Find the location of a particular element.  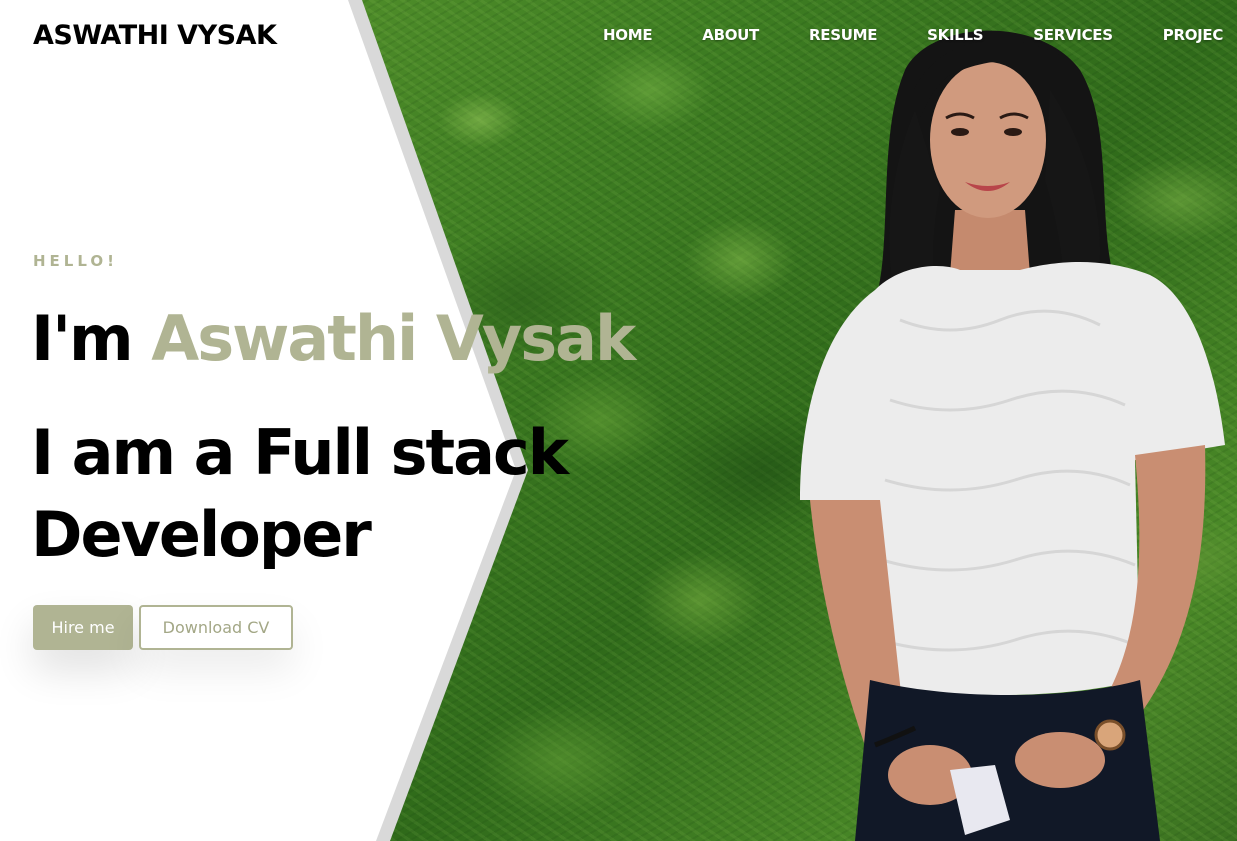

nav-item-projects: PROJEC is located at coordinates (1193, 35).